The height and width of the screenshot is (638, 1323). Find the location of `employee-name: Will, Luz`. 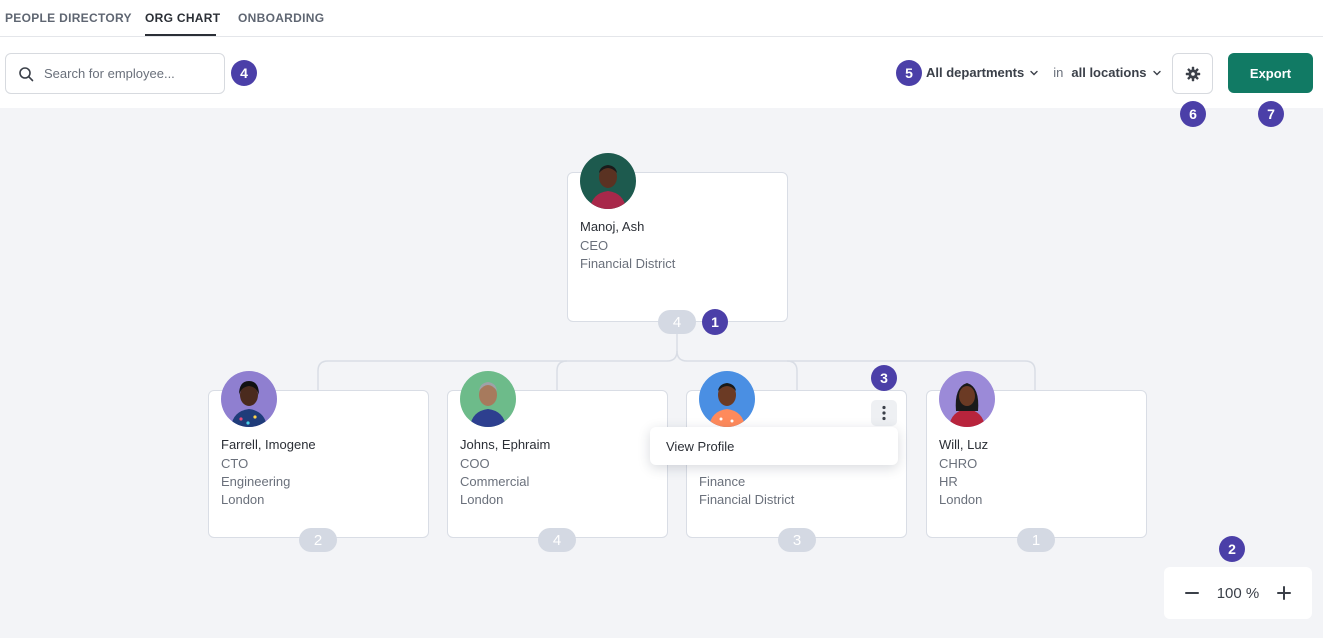

employee-name: Will, Luz is located at coordinates (964, 444).